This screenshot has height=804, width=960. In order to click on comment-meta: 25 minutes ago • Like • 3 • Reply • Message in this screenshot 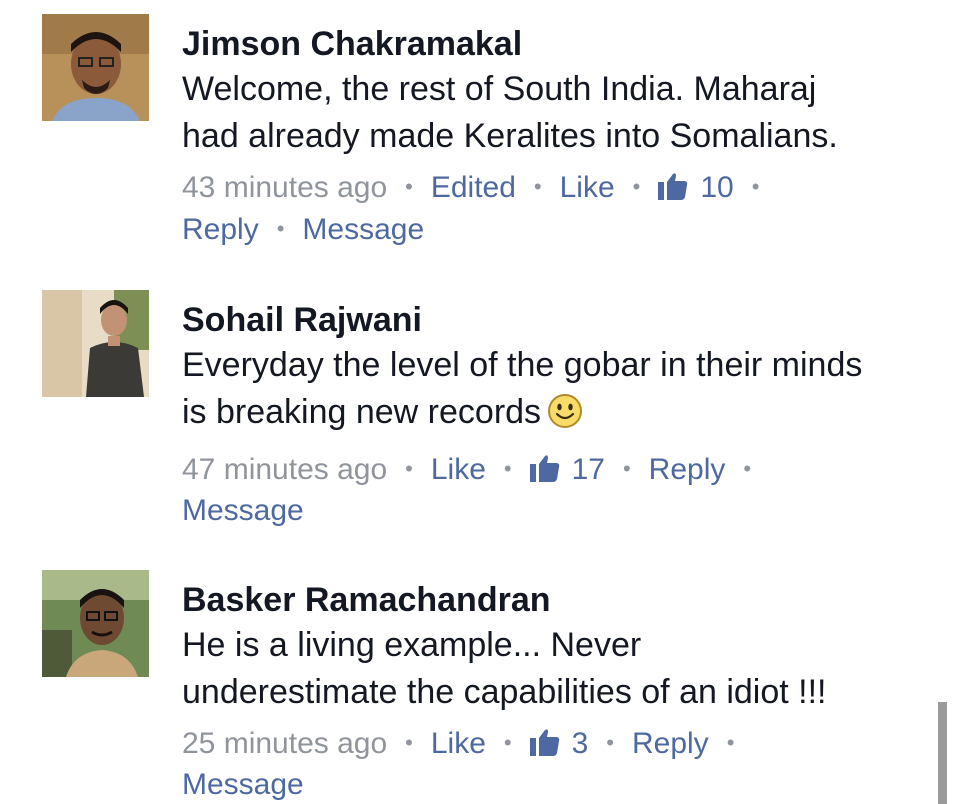, I will do `click(562, 764)`.